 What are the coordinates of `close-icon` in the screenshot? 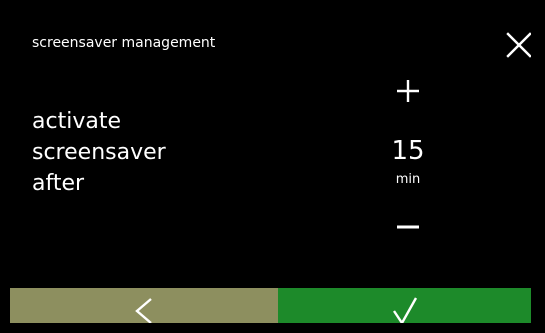 It's located at (518, 45).